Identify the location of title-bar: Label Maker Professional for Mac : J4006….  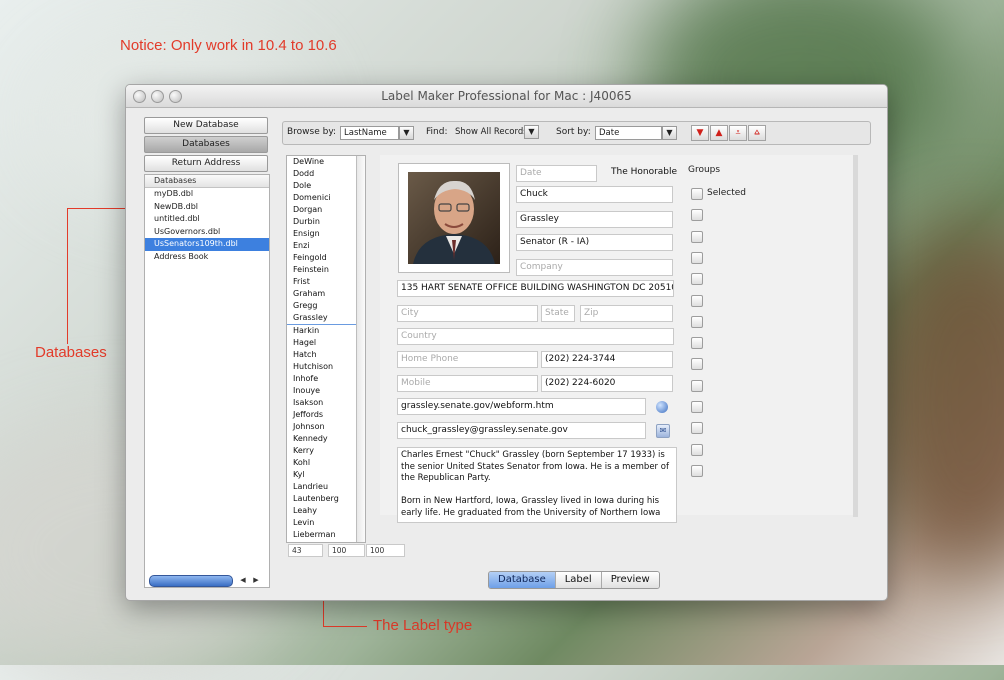
(506, 96).